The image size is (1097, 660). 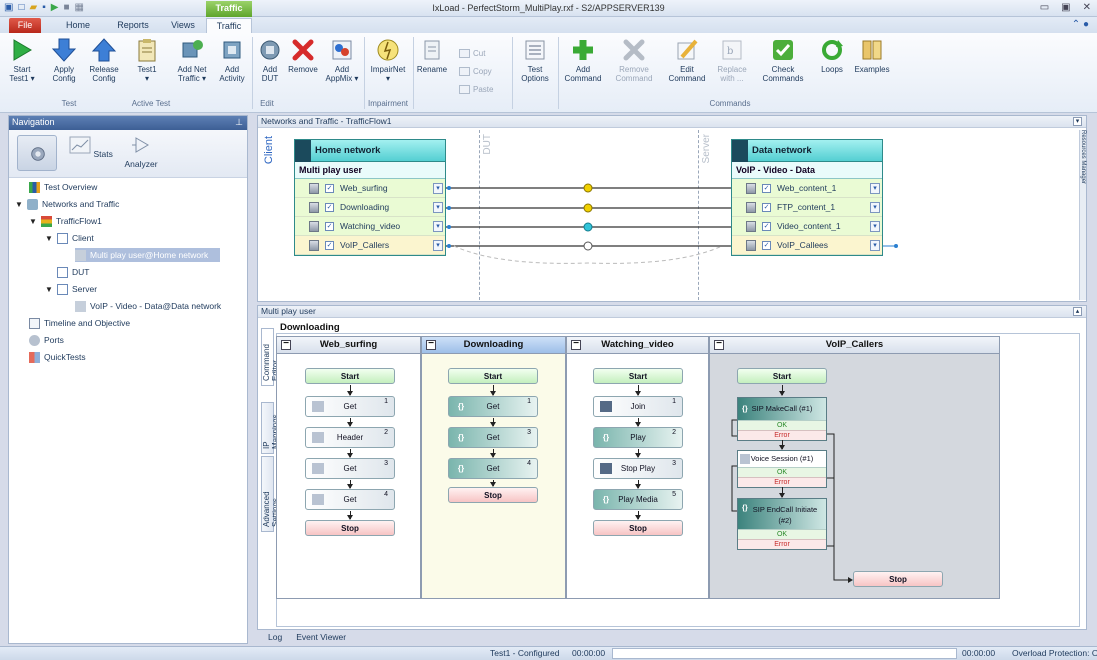 I want to click on help-icon: ⌃ ●, so click(x=1080, y=24).